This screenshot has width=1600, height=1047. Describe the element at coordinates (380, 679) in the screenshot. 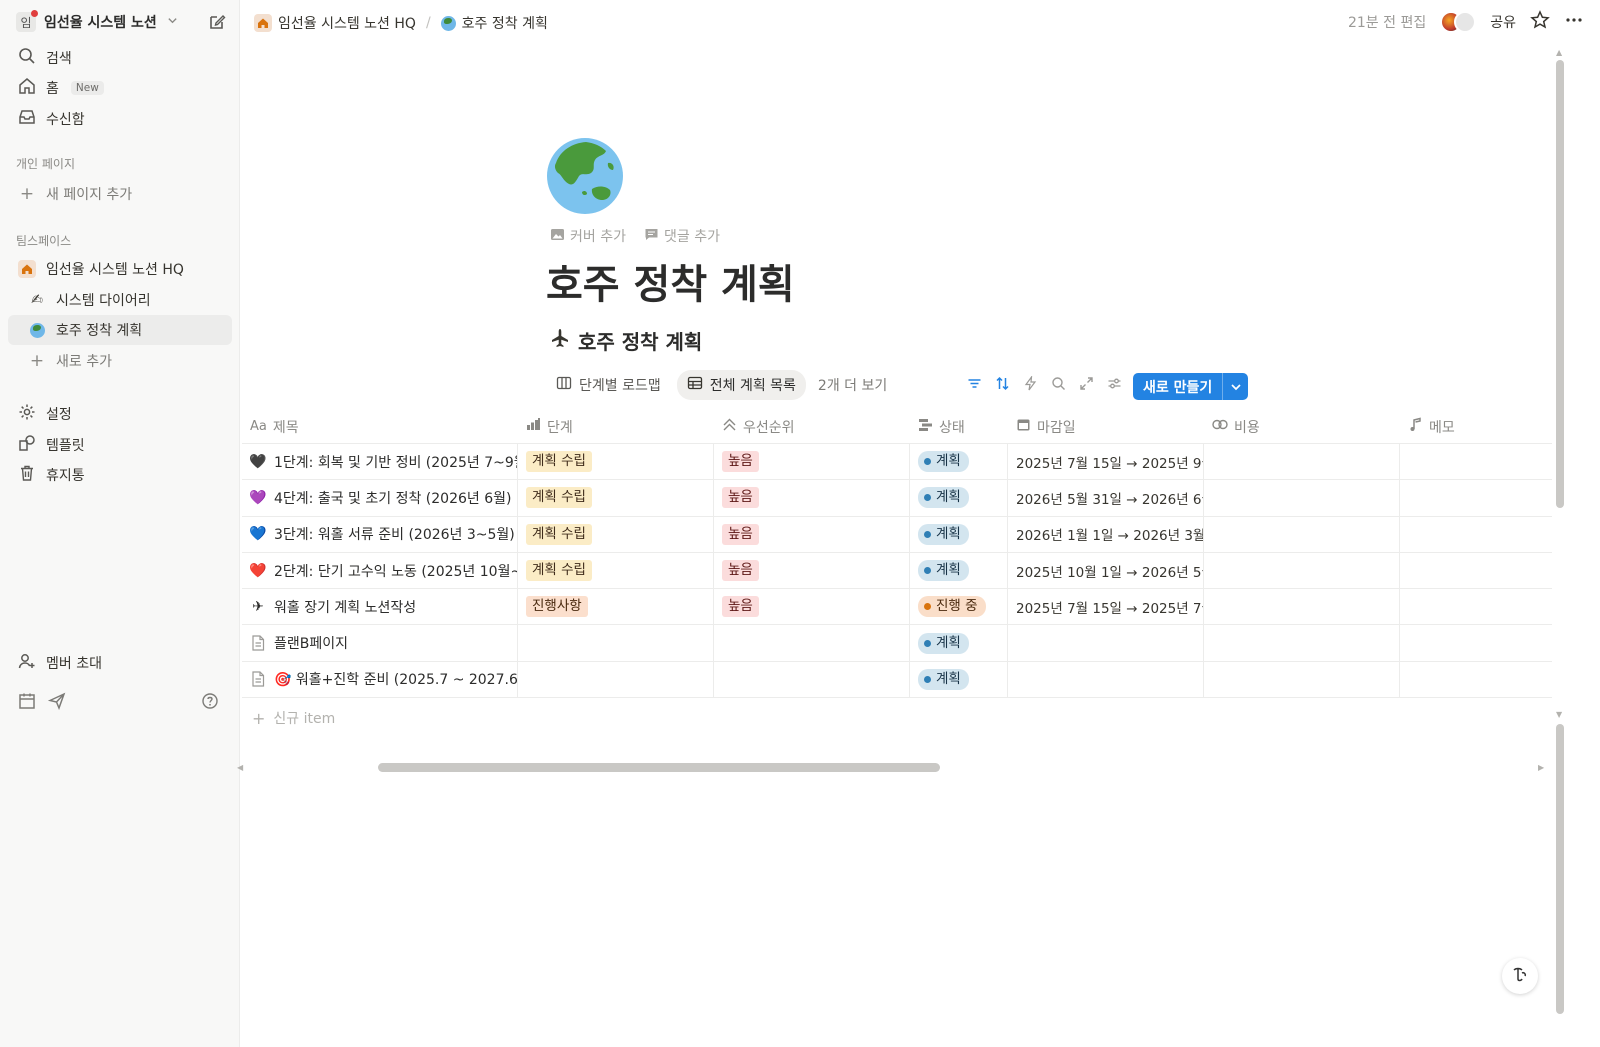

I see `title-cell: 🎯 워홀+진학 준비 (2025.7 ~ 2027.6)` at that location.